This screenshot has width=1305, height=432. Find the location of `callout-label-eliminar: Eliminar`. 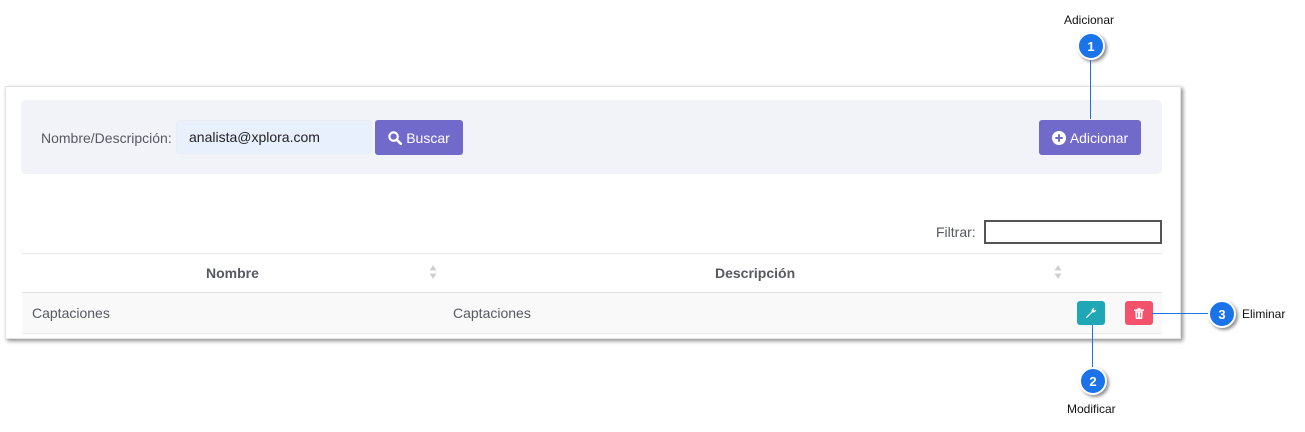

callout-label-eliminar: Eliminar is located at coordinates (1264, 314).